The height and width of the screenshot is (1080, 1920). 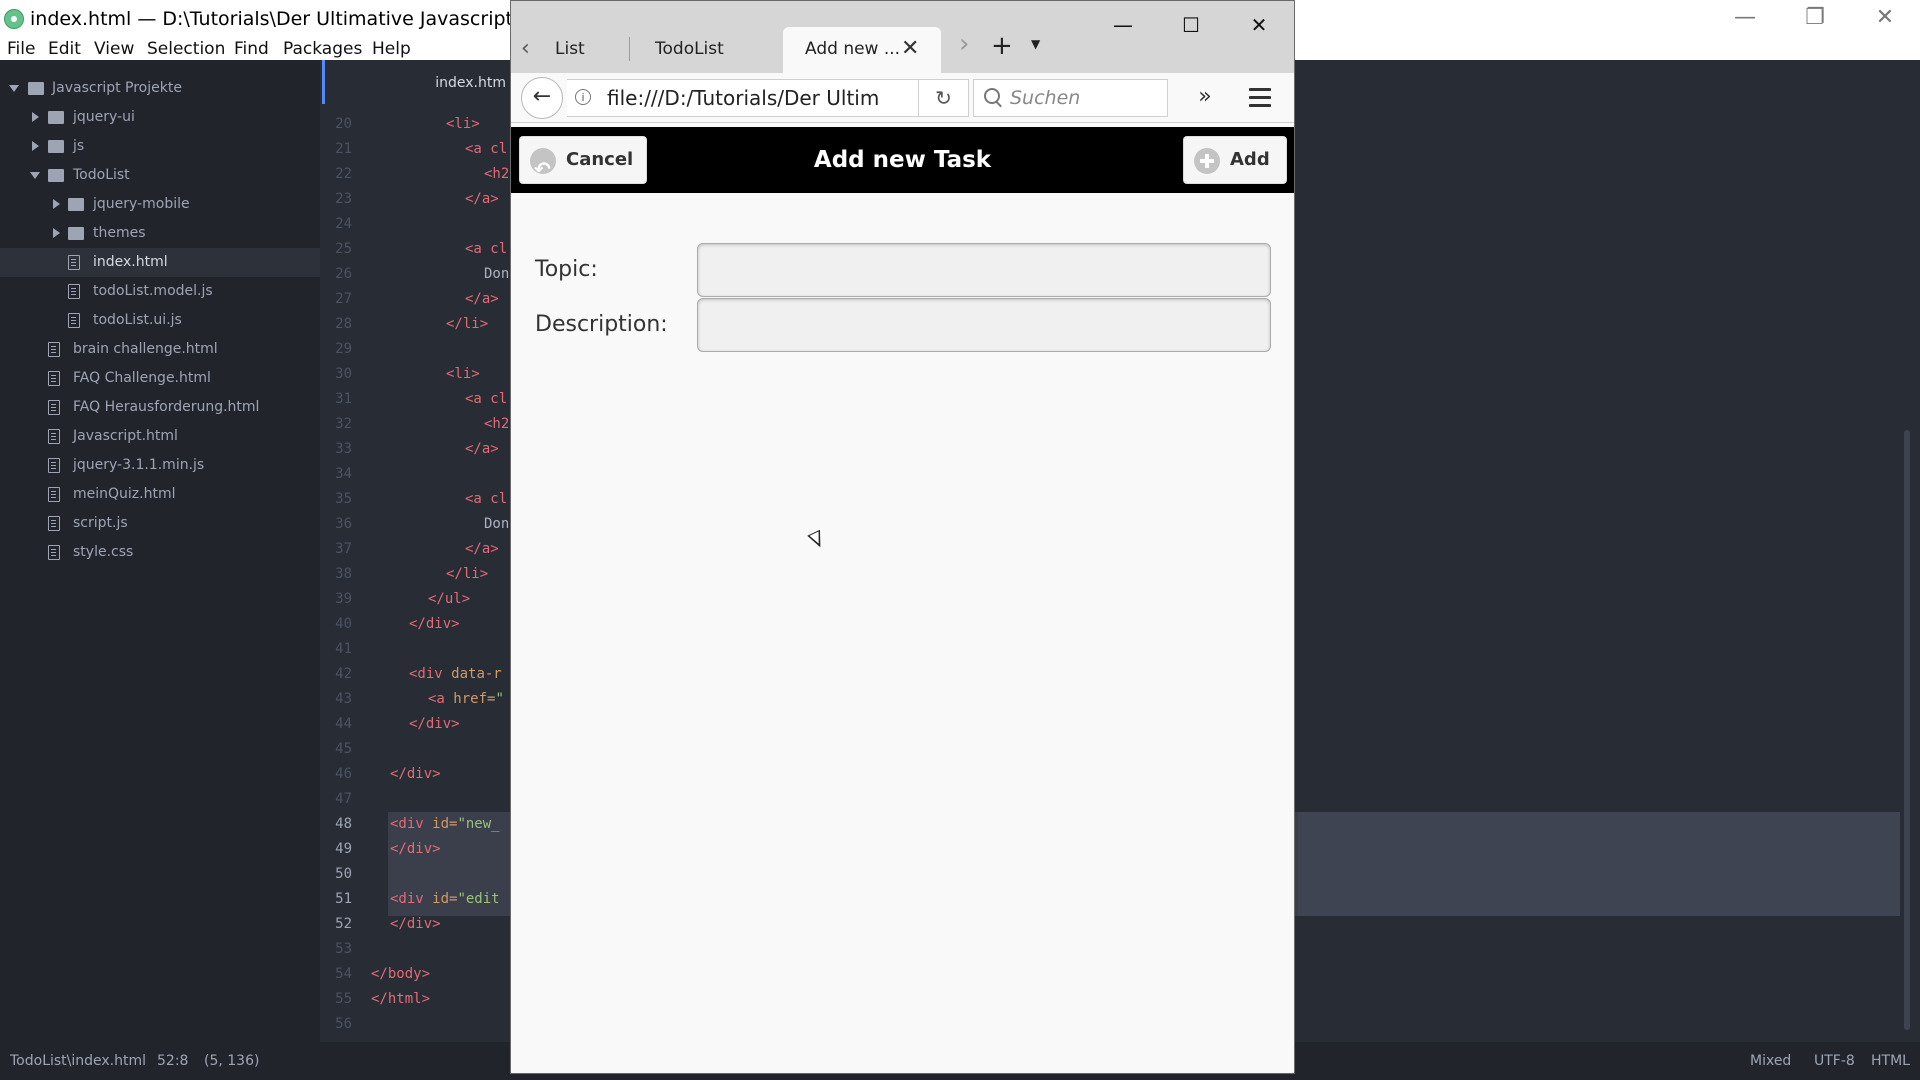 I want to click on tab-todolist: TodoList, so click(x=711, y=50).